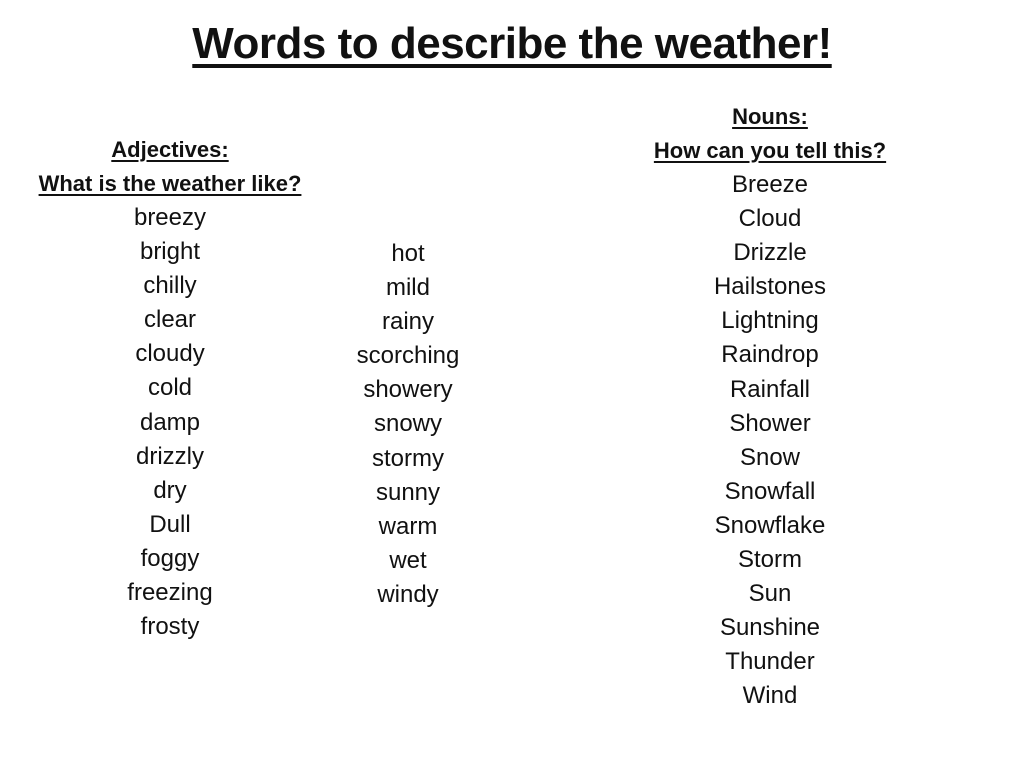 The image size is (1024, 768). I want to click on adjective-item: cold, so click(170, 388).